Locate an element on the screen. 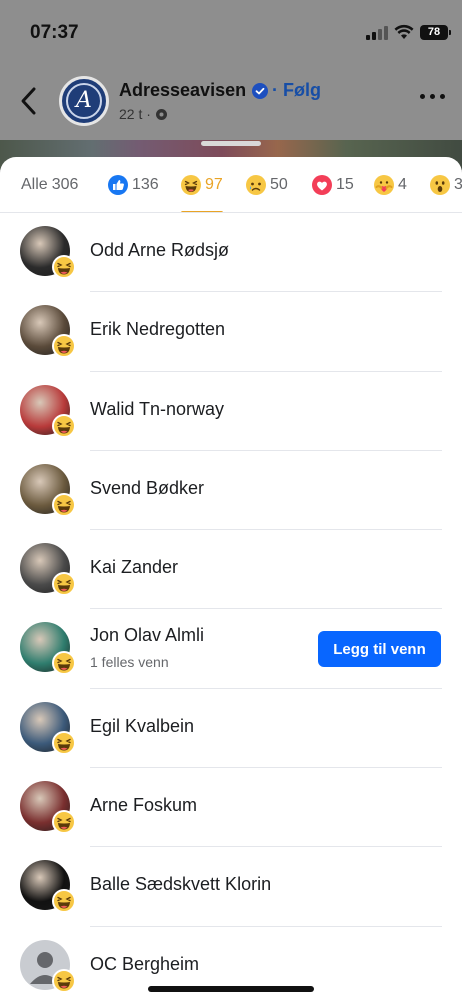  tab-love-count: 15 is located at coordinates (345, 184).